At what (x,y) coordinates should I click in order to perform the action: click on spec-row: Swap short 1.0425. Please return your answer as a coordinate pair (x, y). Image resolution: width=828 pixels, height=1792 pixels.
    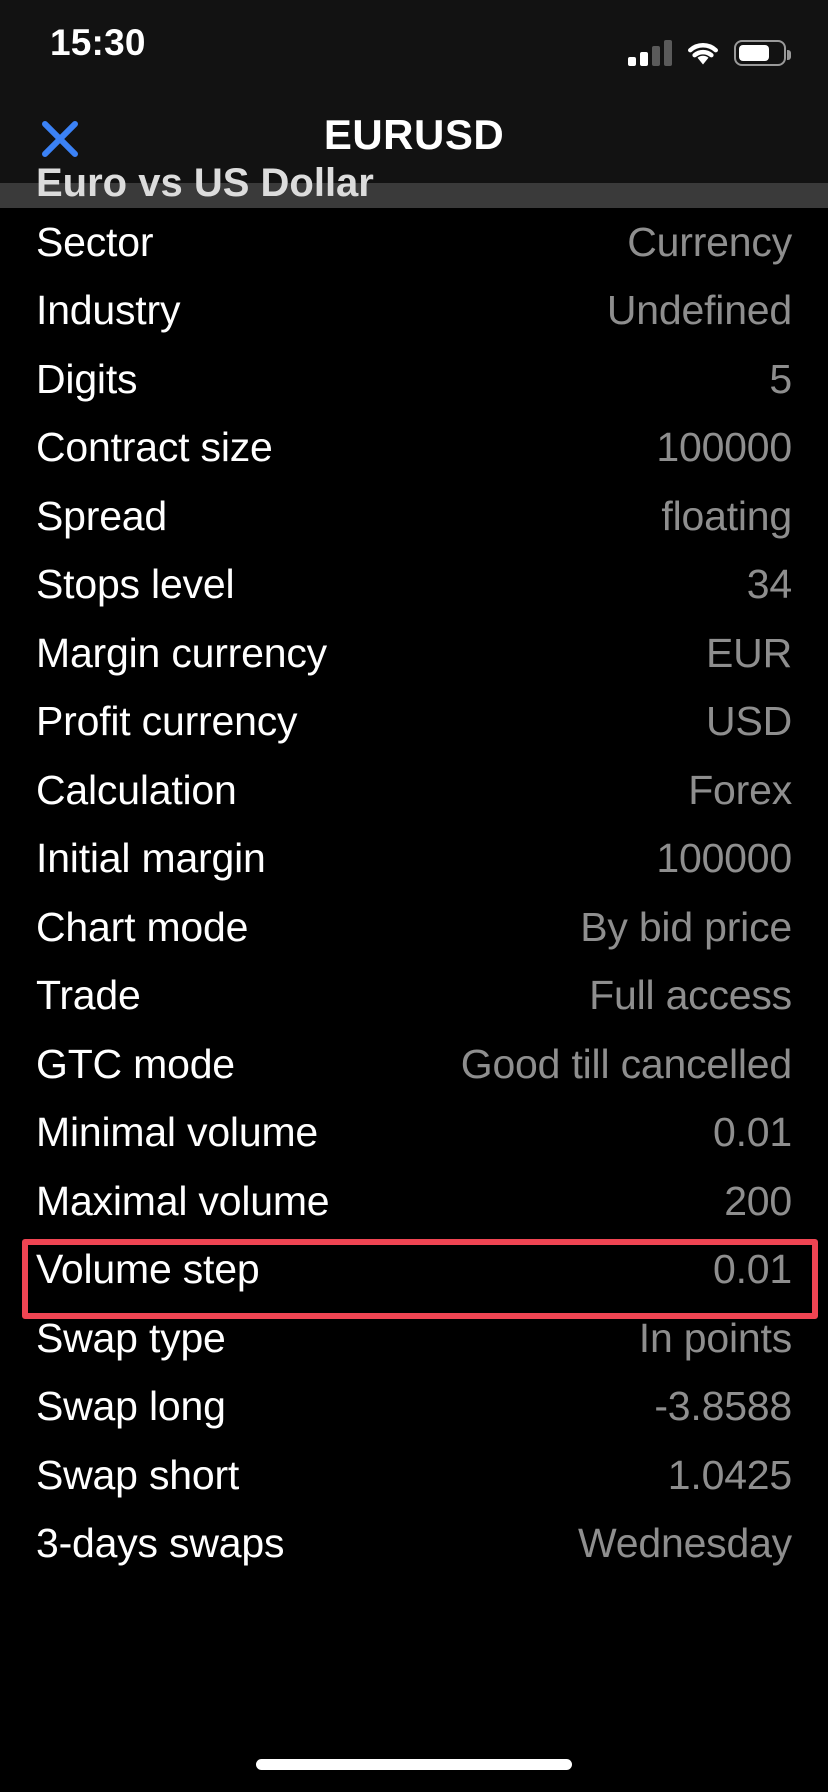
    Looking at the image, I should click on (414, 1475).